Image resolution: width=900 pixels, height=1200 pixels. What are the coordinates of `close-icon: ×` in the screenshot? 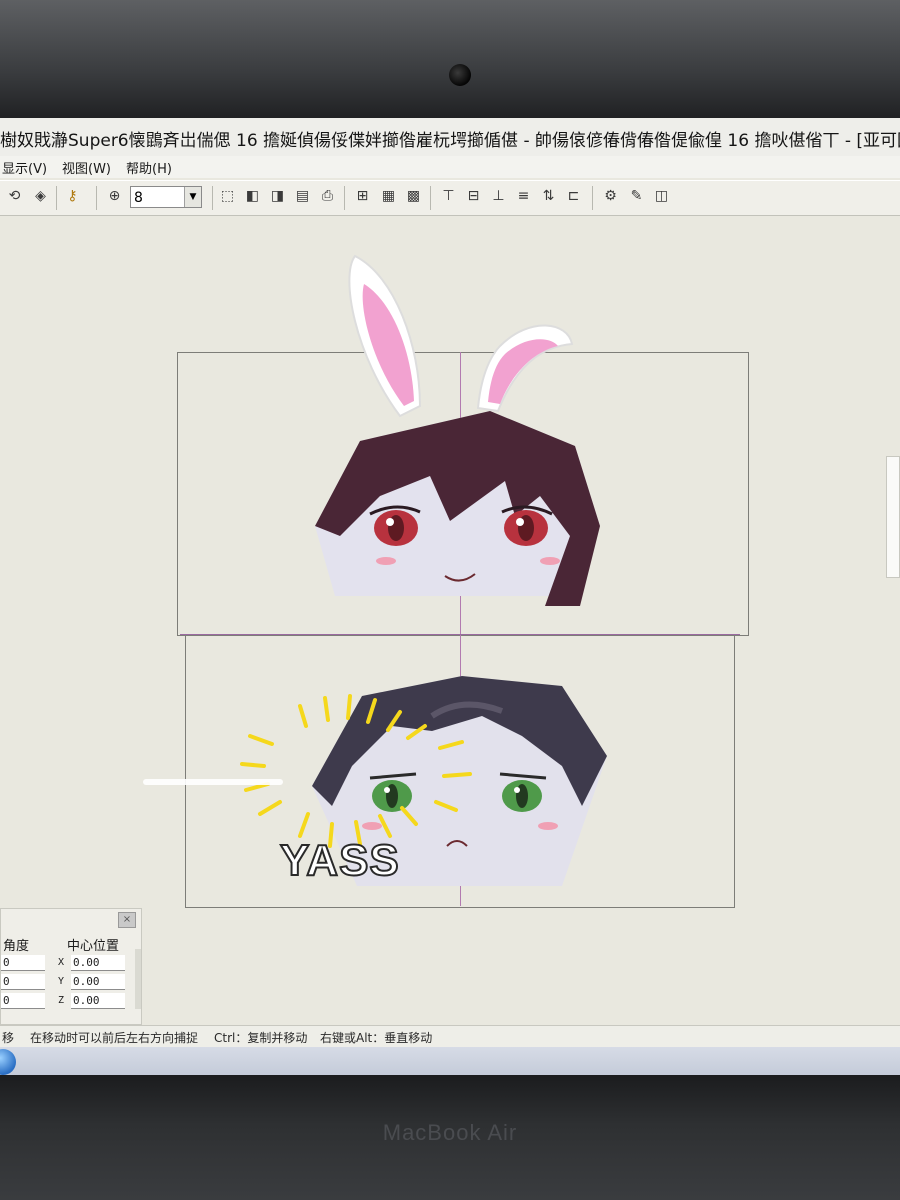 It's located at (127, 920).